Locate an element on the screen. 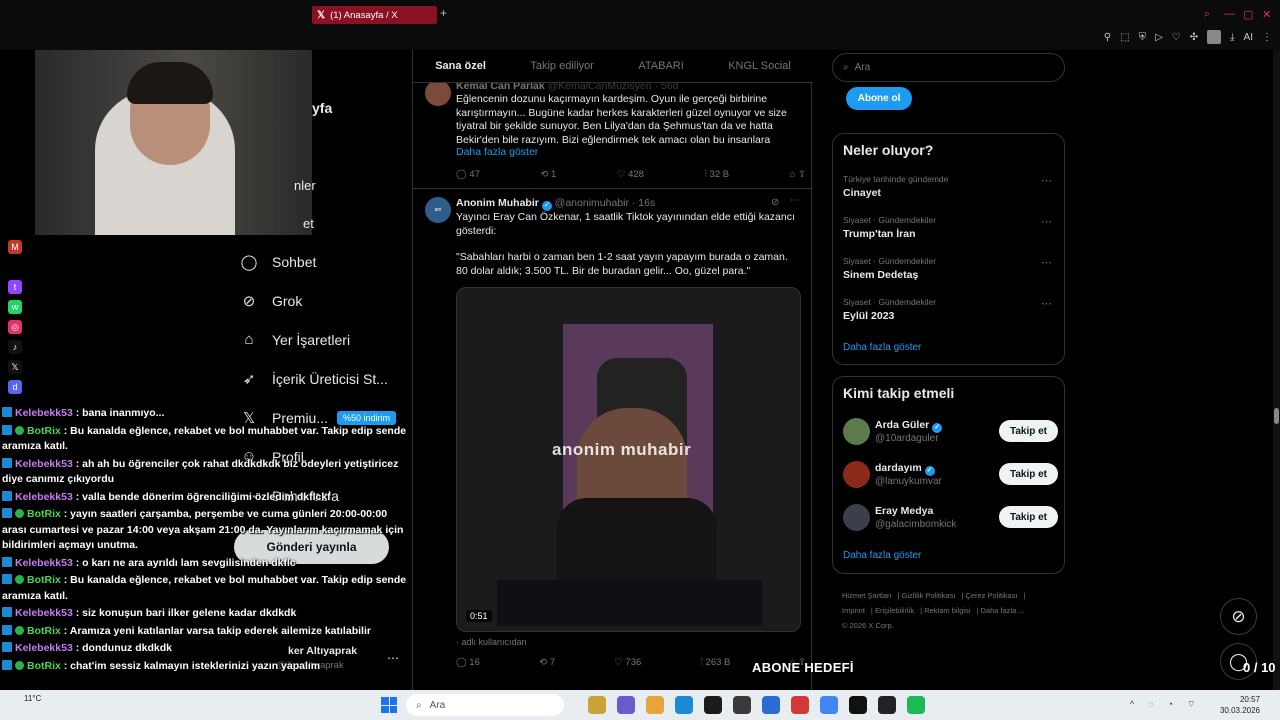 The height and width of the screenshot is (720, 1280). chrome-icon is located at coordinates (829, 705).